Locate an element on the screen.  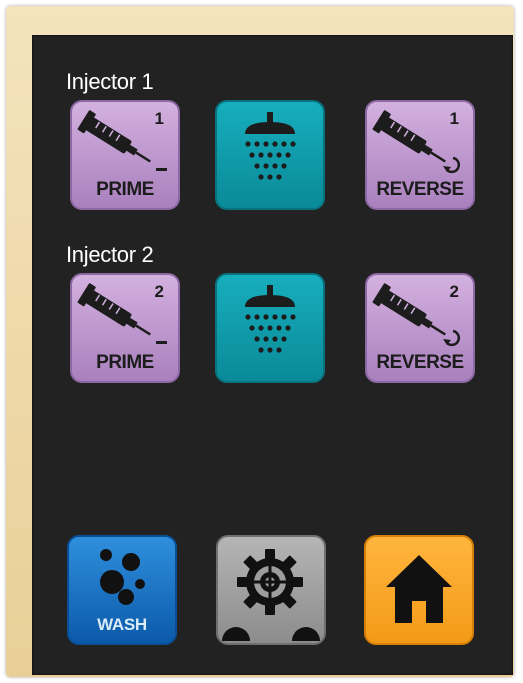
home-button is located at coordinates (419, 590).